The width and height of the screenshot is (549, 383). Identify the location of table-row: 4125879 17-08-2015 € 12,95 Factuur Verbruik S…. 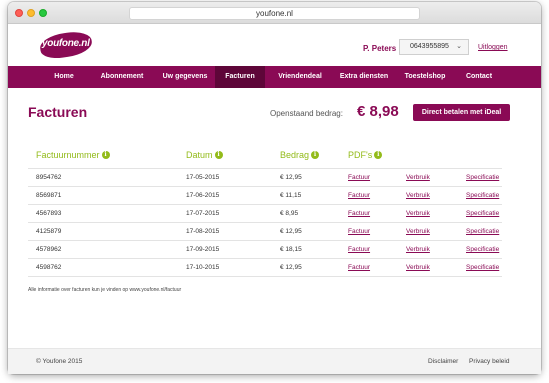
(265, 231).